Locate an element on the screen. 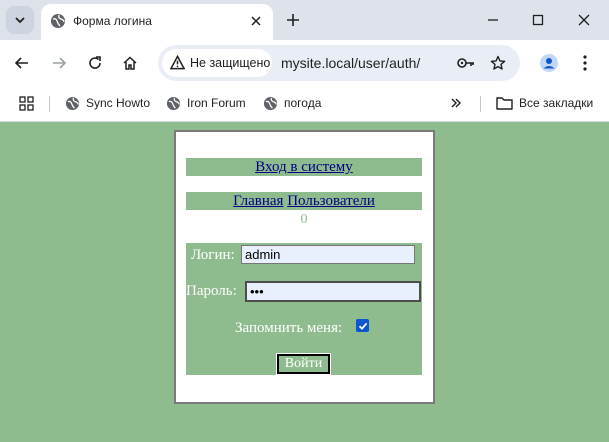  bookmark-pogoda: погода is located at coordinates (292, 103).